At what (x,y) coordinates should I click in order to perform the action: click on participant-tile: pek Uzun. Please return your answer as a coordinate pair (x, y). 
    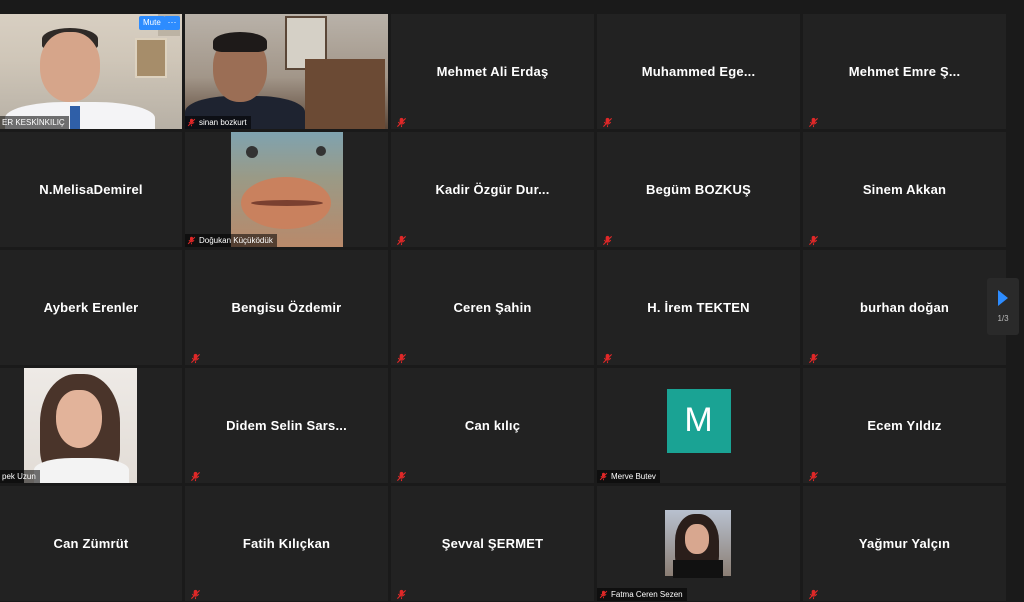
    Looking at the image, I should click on (91, 425).